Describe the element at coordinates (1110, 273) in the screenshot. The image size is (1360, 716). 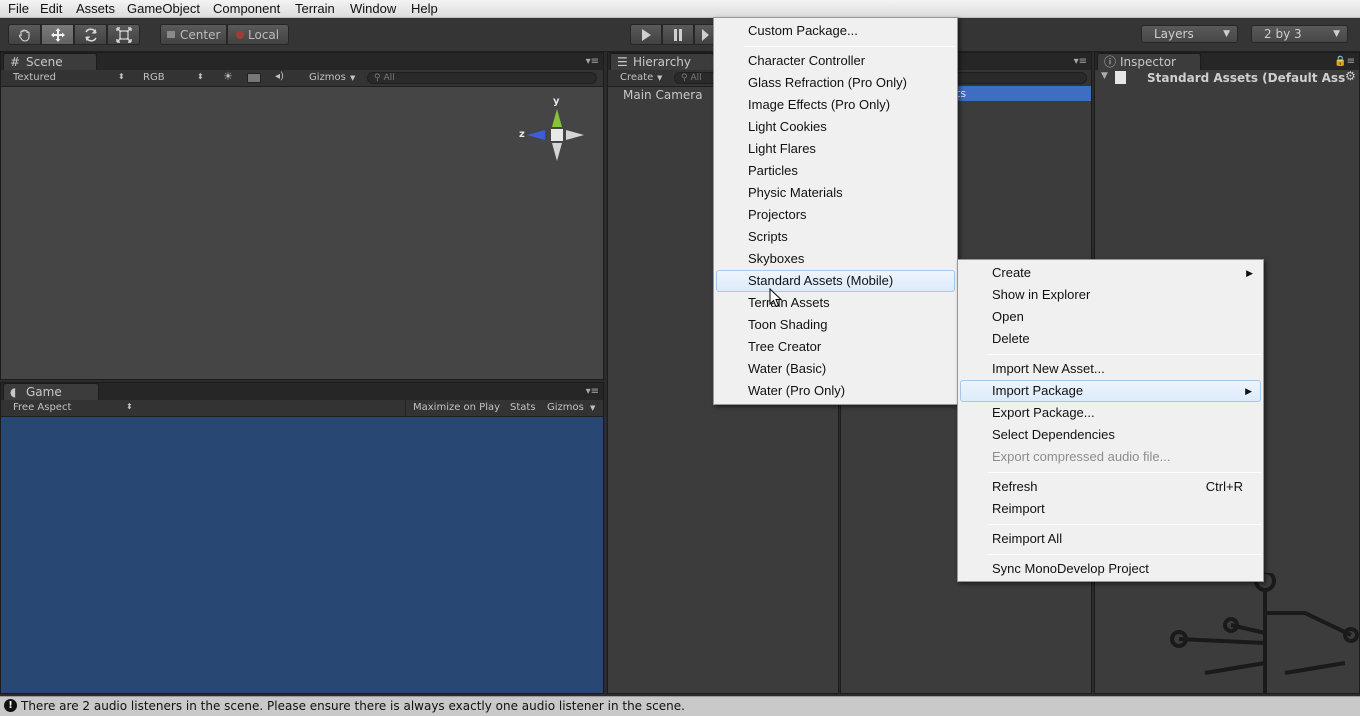
I see `menu-item-create: Create ▶` at that location.